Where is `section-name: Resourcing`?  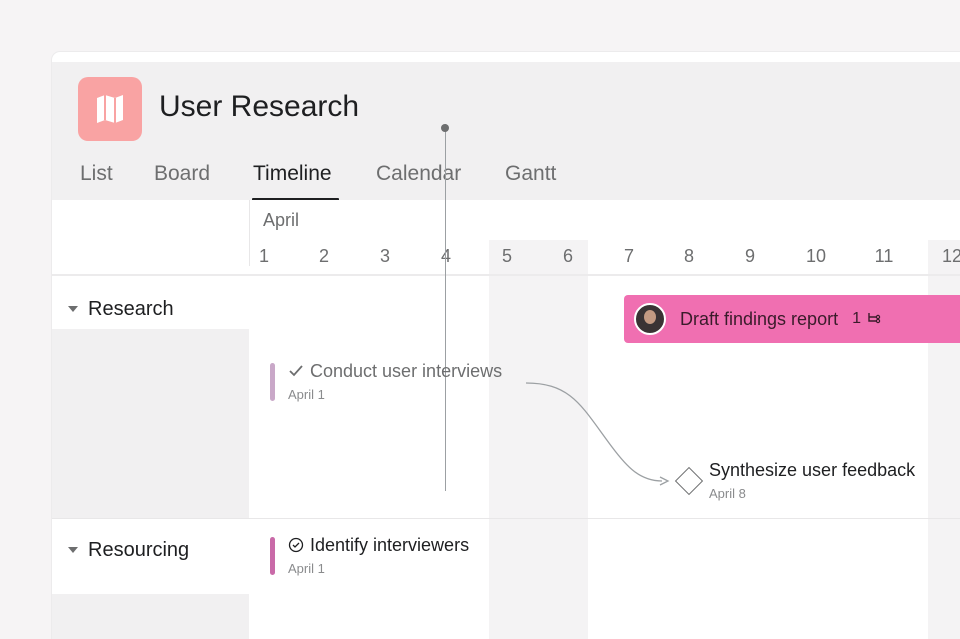
section-name: Resourcing is located at coordinates (139, 549).